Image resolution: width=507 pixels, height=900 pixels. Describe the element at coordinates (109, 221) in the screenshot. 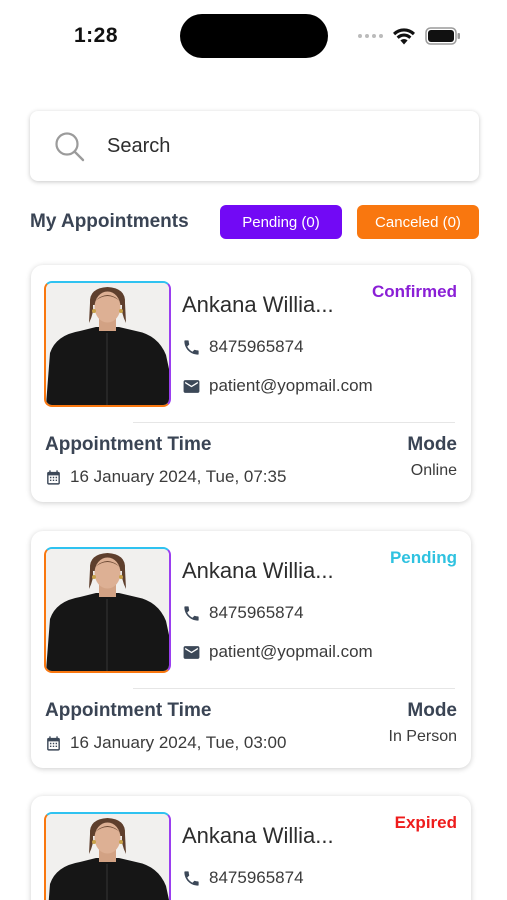

I see `section-title: My Appointments` at that location.